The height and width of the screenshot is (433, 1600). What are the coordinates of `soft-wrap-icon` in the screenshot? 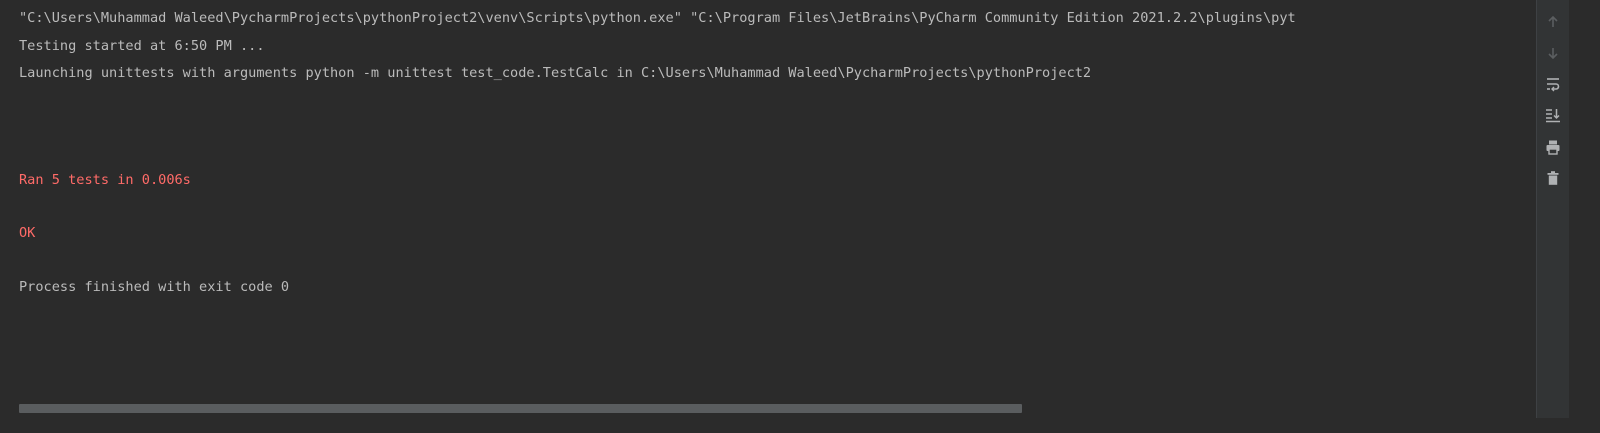 It's located at (1553, 85).